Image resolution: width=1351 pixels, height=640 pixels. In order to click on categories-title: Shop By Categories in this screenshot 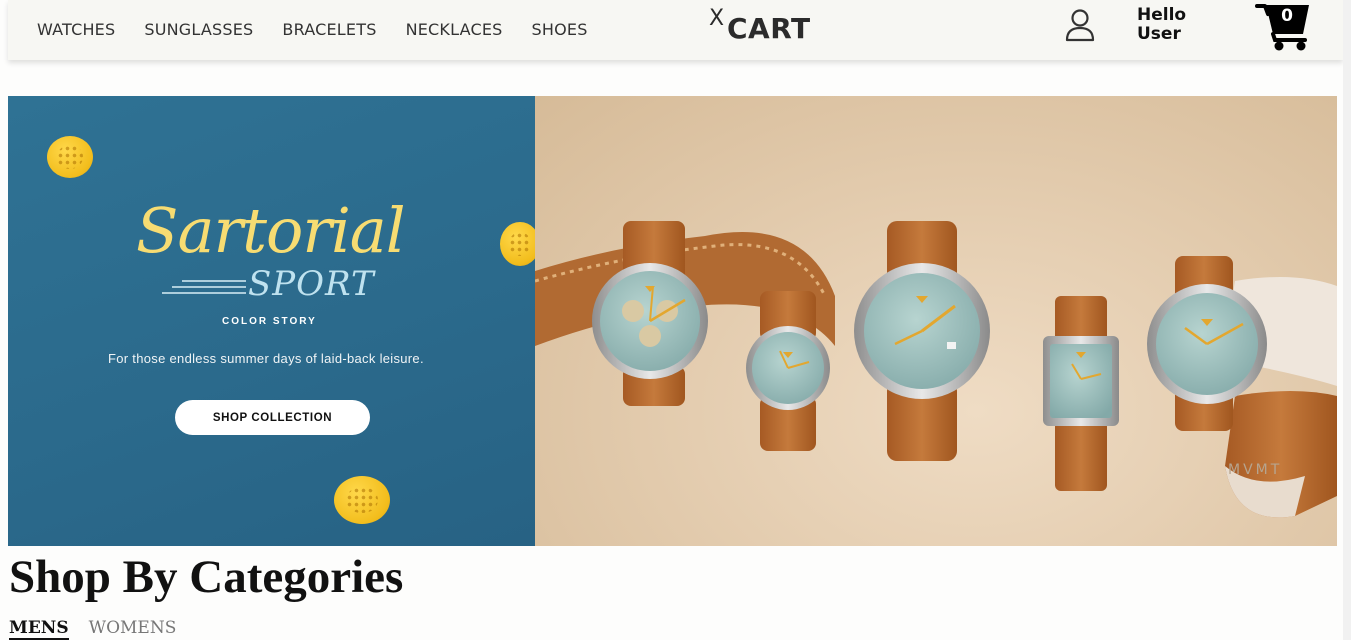, I will do `click(206, 577)`.